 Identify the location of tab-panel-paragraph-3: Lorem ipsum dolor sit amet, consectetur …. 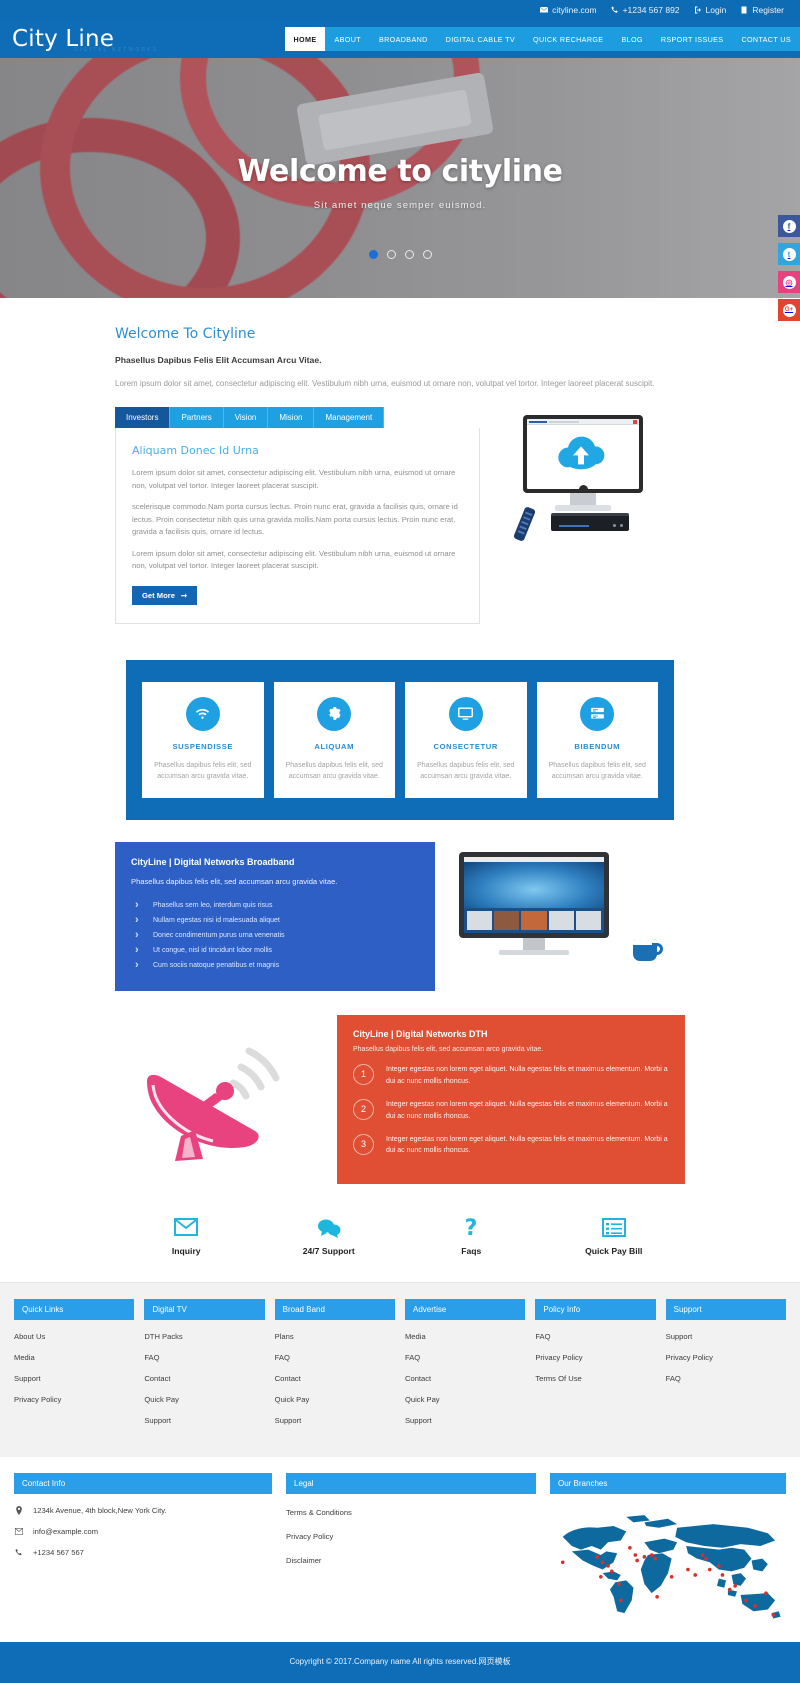
(297, 560).